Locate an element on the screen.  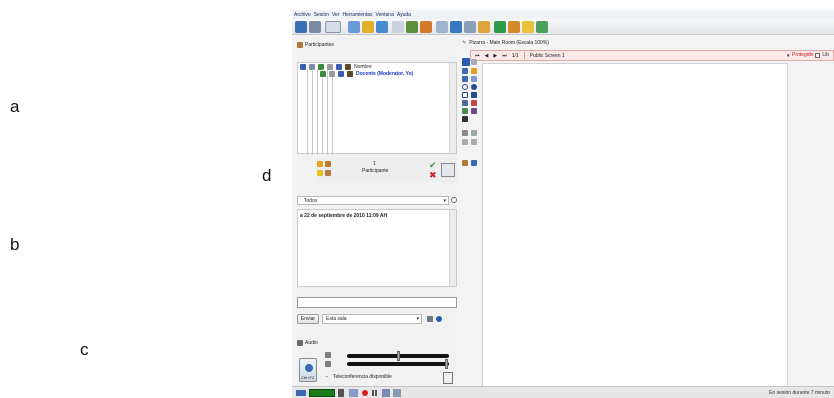
prev-page-icon: ◀ is located at coordinates (487, 56).